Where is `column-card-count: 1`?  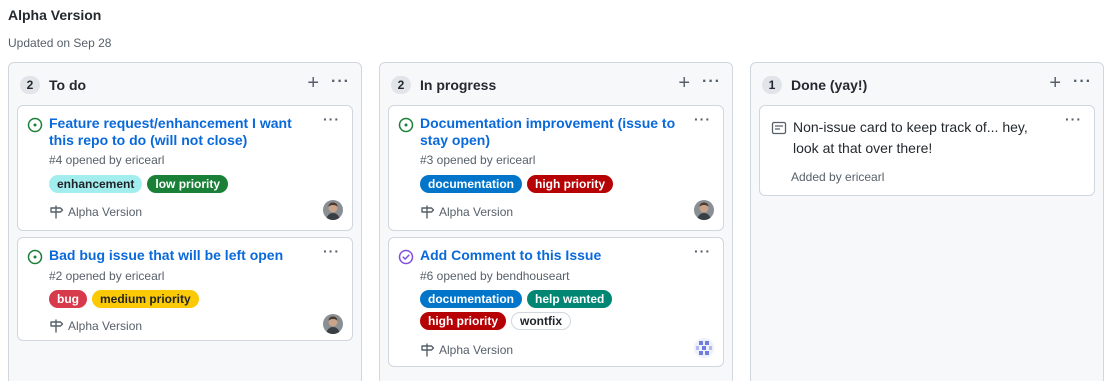 column-card-count: 1 is located at coordinates (772, 85).